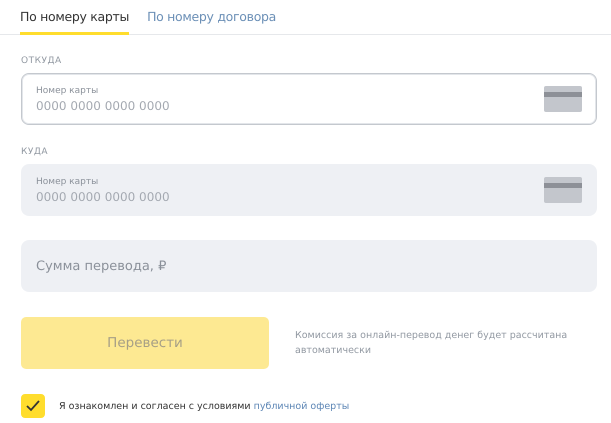 The height and width of the screenshot is (423, 611). Describe the element at coordinates (204, 406) in the screenshot. I see `agreement-text: Я ознакомлен и согласен с условиями публичной оферты` at that location.